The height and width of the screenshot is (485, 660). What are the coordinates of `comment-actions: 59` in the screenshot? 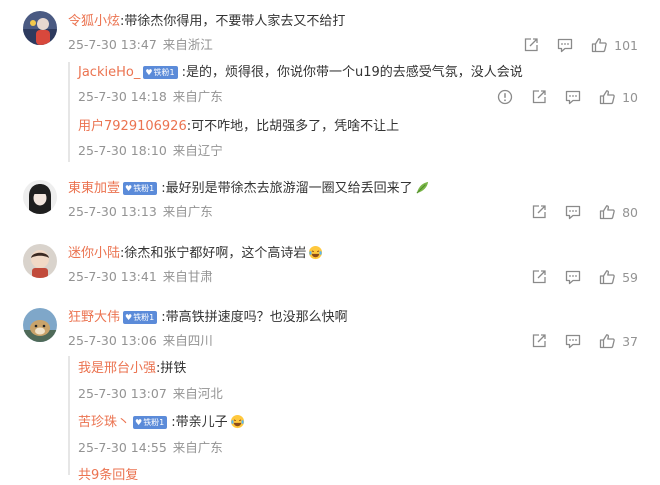 It's located at (576, 277).